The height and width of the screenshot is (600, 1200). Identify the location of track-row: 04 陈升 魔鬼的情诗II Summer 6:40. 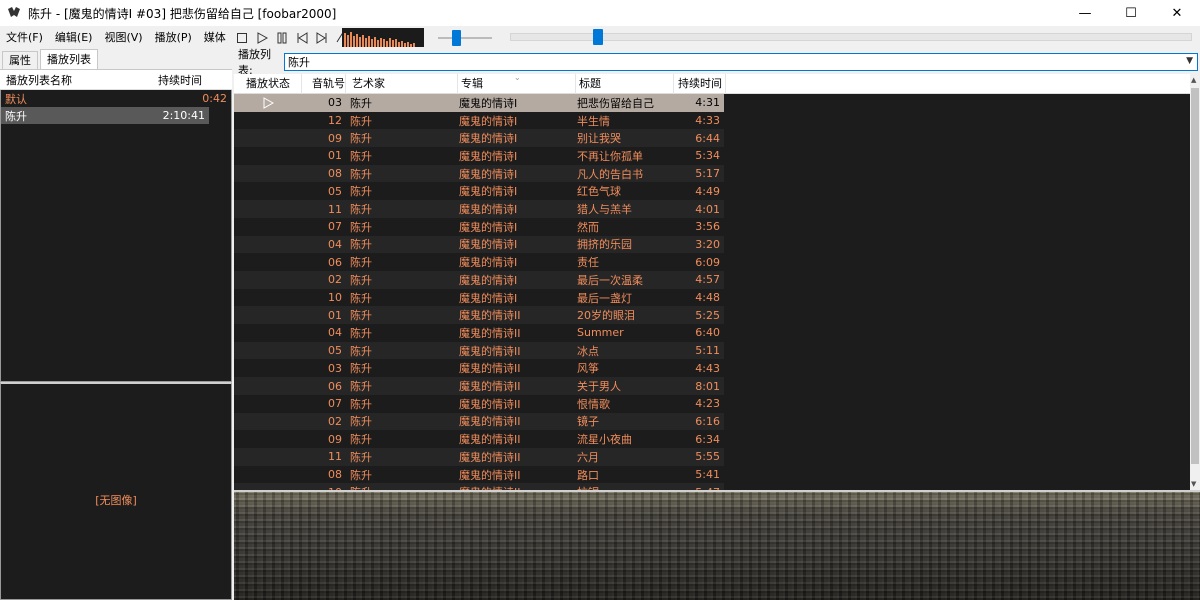
(479, 333).